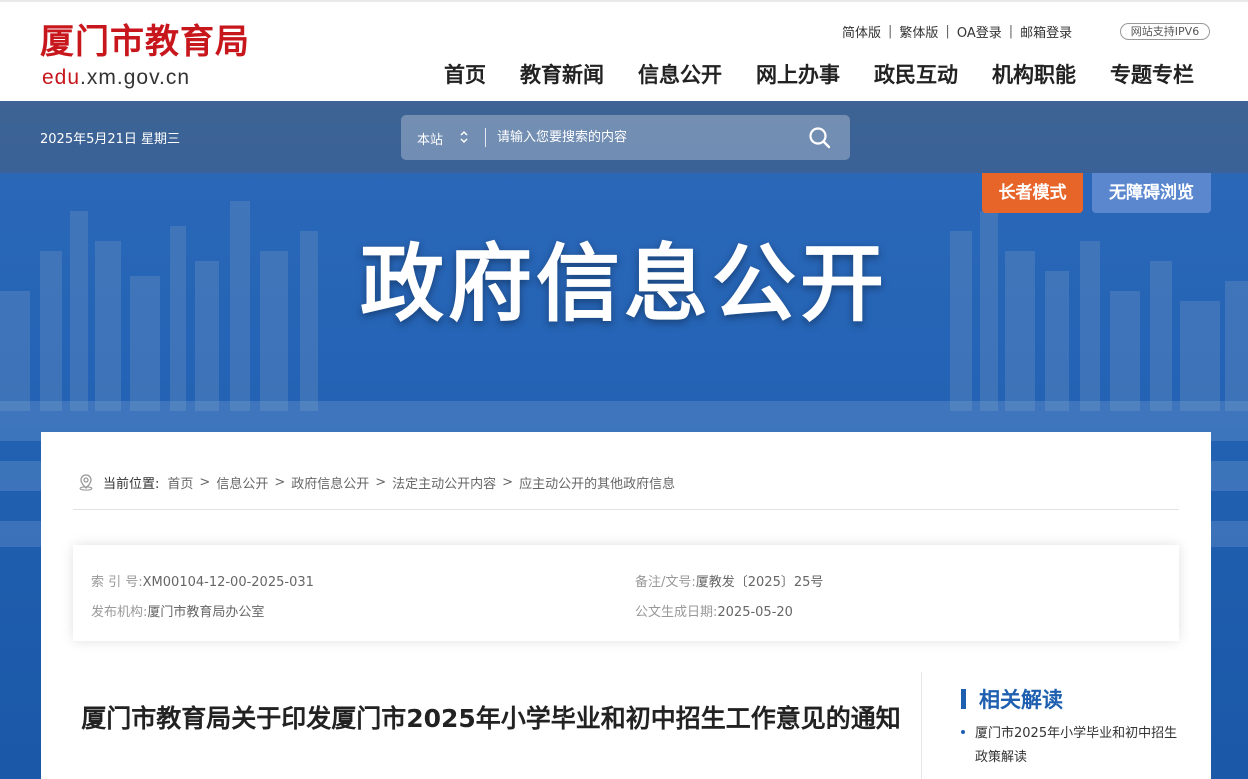  I want to click on site-domain-prefix: edu, so click(61, 77).